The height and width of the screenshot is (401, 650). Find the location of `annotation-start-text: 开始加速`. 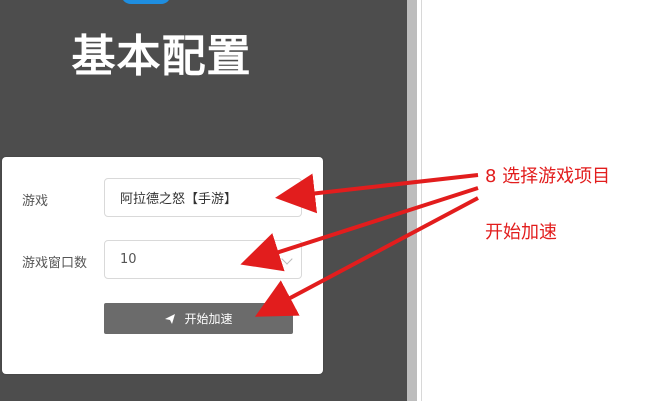

annotation-start-text: 开始加速 is located at coordinates (521, 232).